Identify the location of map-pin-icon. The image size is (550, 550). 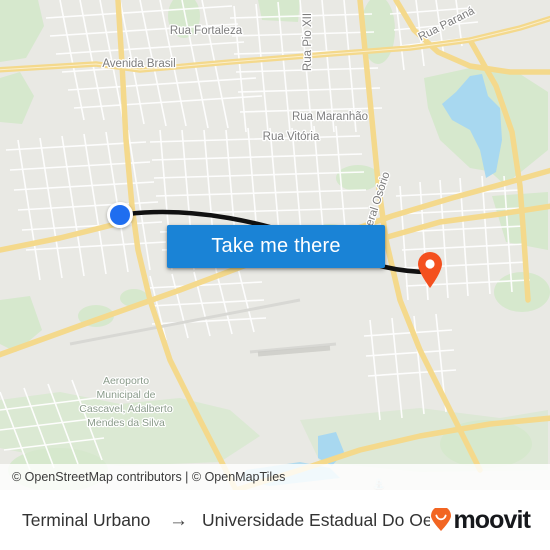
(430, 270).